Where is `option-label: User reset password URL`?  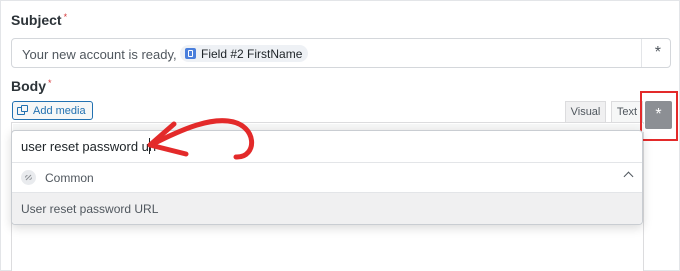
option-label: User reset password URL is located at coordinates (90, 209).